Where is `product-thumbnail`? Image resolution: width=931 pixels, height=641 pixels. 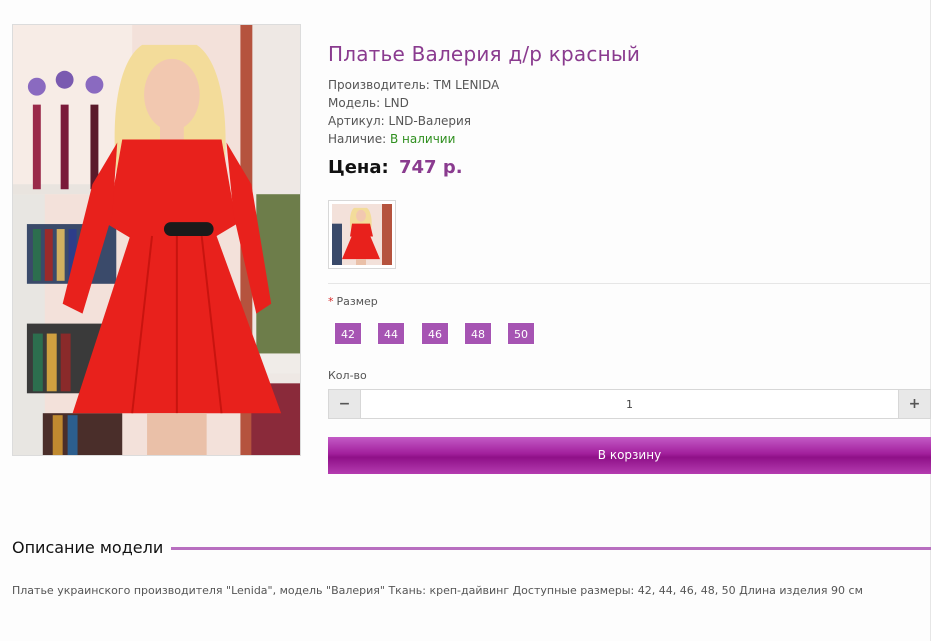 product-thumbnail is located at coordinates (362, 234).